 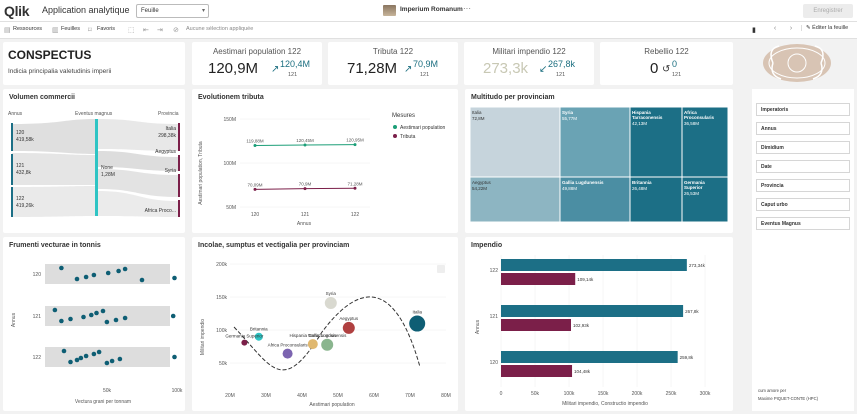 What do you see at coordinates (506, 68) in the screenshot?
I see `kpi-value: 273,3k` at bounding box center [506, 68].